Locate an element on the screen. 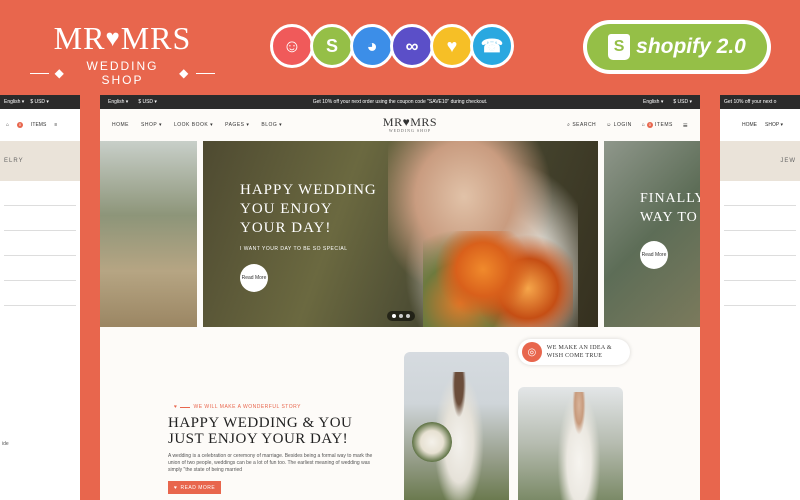  preview-left: English ▾ $ USD ▾ ⌂ 0 ITEMS ≡ ELRY ide is located at coordinates (40, 297).